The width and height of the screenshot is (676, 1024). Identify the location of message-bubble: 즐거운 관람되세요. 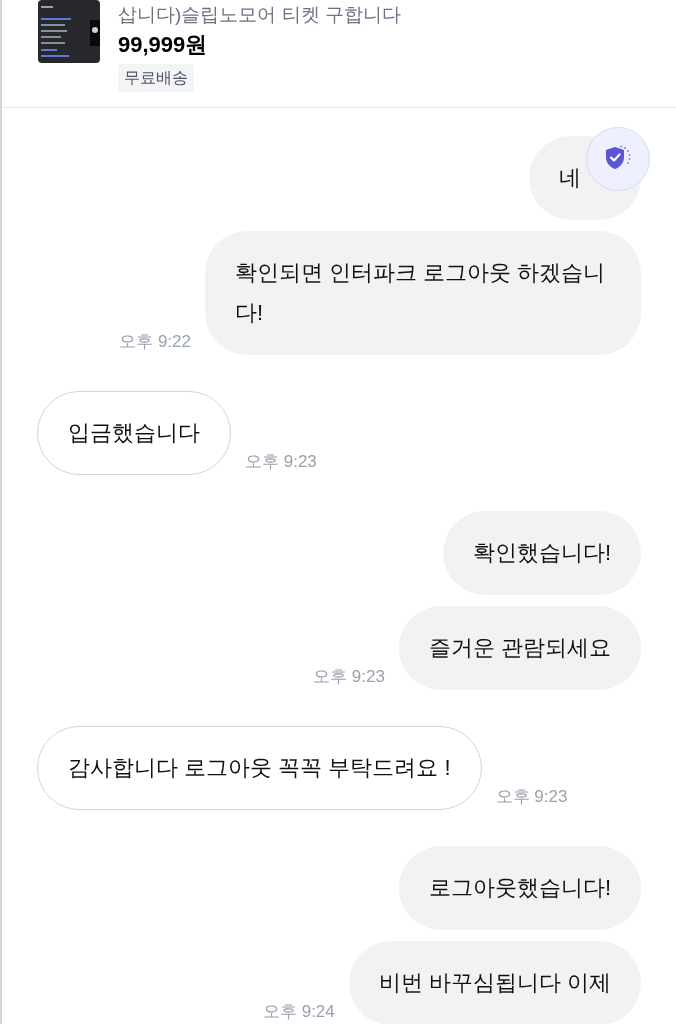
(519, 648).